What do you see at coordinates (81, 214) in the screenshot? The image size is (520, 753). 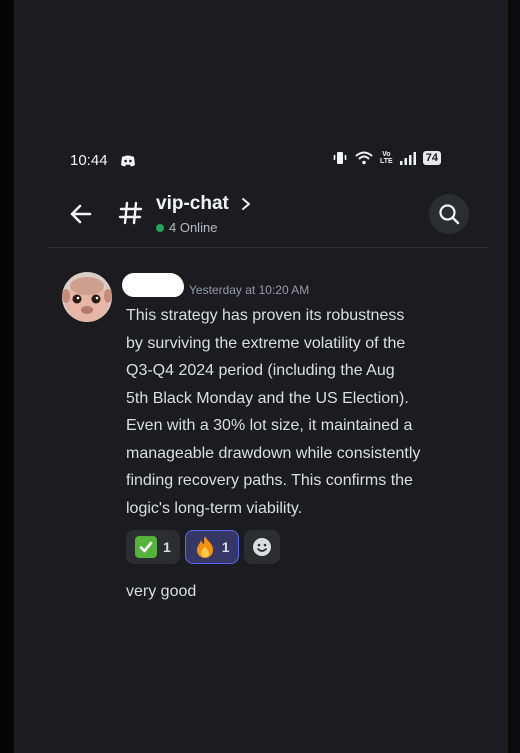 I see `back-arrow-icon` at bounding box center [81, 214].